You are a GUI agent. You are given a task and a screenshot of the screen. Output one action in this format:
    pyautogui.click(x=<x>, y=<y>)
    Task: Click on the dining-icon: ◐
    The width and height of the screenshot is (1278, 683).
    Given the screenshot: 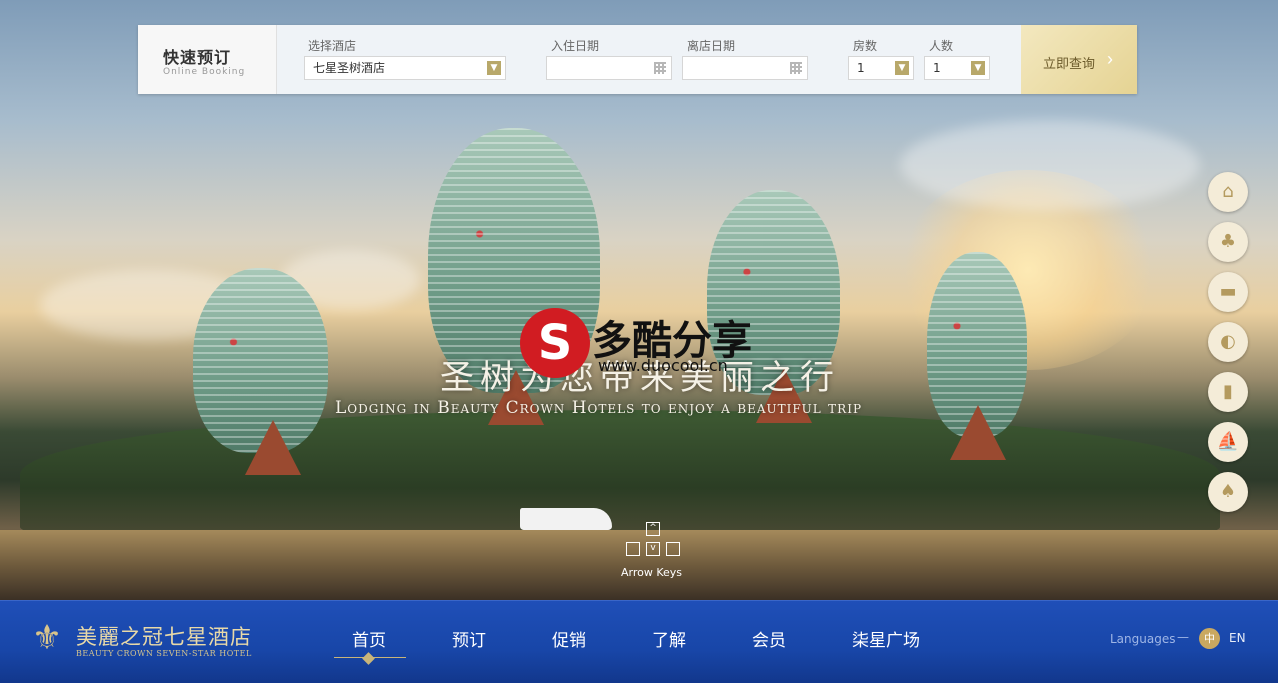 What is the action you would take?
    pyautogui.click(x=1228, y=342)
    